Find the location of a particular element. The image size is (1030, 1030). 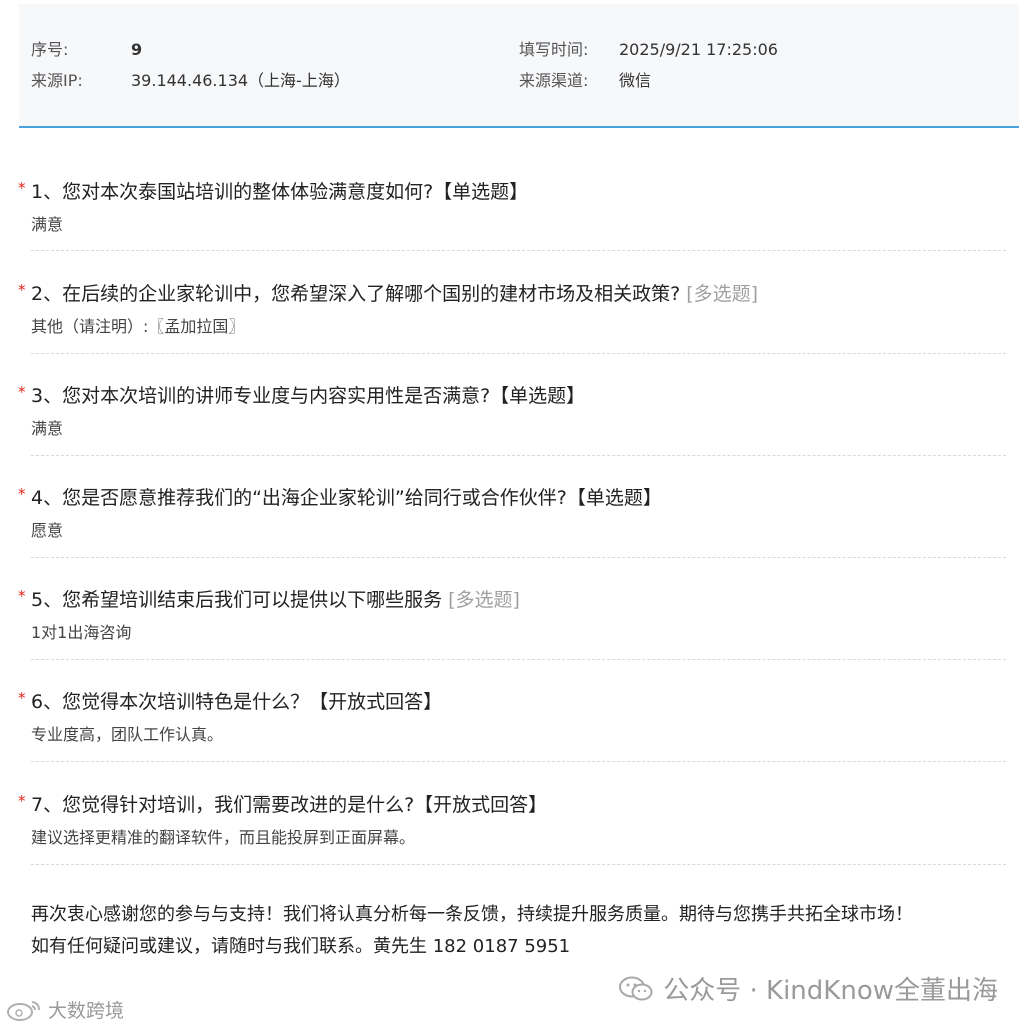

question-title: 1、您对本次泰国站培训的整体体验满意度如何?【单选题】 is located at coordinates (280, 192).